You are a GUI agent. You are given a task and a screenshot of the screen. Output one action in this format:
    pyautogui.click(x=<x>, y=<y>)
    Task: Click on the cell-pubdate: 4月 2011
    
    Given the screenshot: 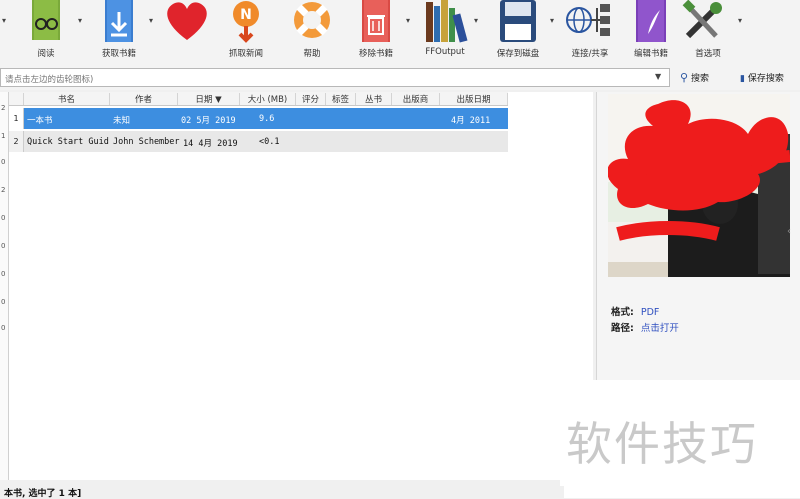 What is the action you would take?
    pyautogui.click(x=471, y=121)
    